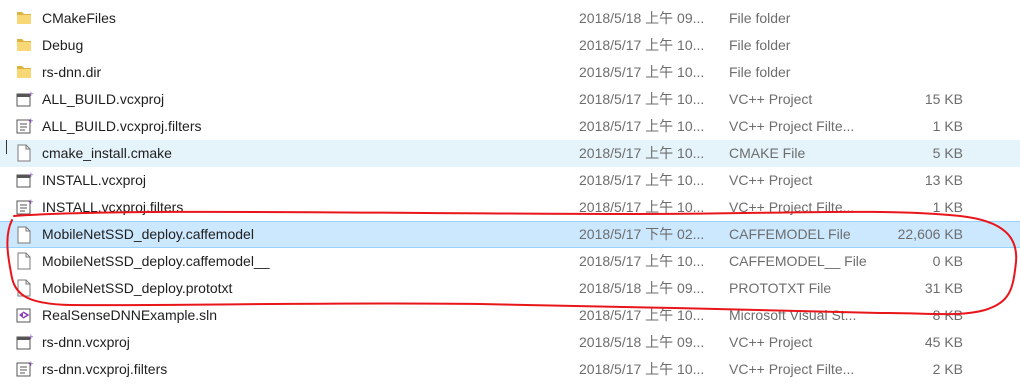 The width and height of the screenshot is (1020, 390). What do you see at coordinates (113, 207) in the screenshot?
I see `file-name: INSTALL.vcxproj.filters` at bounding box center [113, 207].